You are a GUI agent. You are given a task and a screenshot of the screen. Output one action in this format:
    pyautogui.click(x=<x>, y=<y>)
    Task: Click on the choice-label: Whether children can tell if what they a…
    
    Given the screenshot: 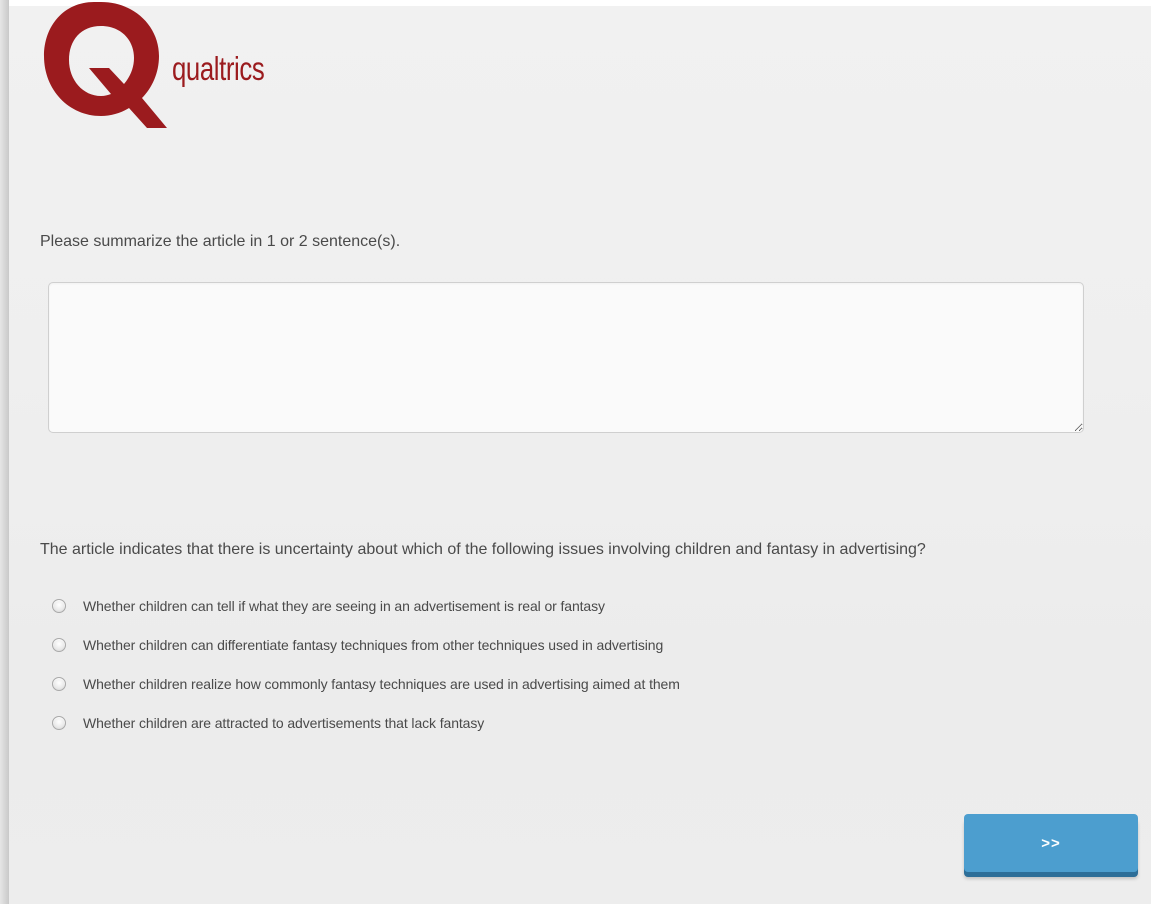 What is the action you would take?
    pyautogui.click(x=344, y=606)
    